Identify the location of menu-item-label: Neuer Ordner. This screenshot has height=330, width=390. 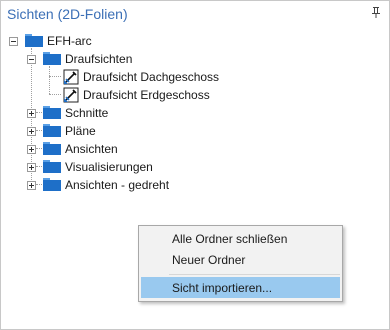
(209, 260).